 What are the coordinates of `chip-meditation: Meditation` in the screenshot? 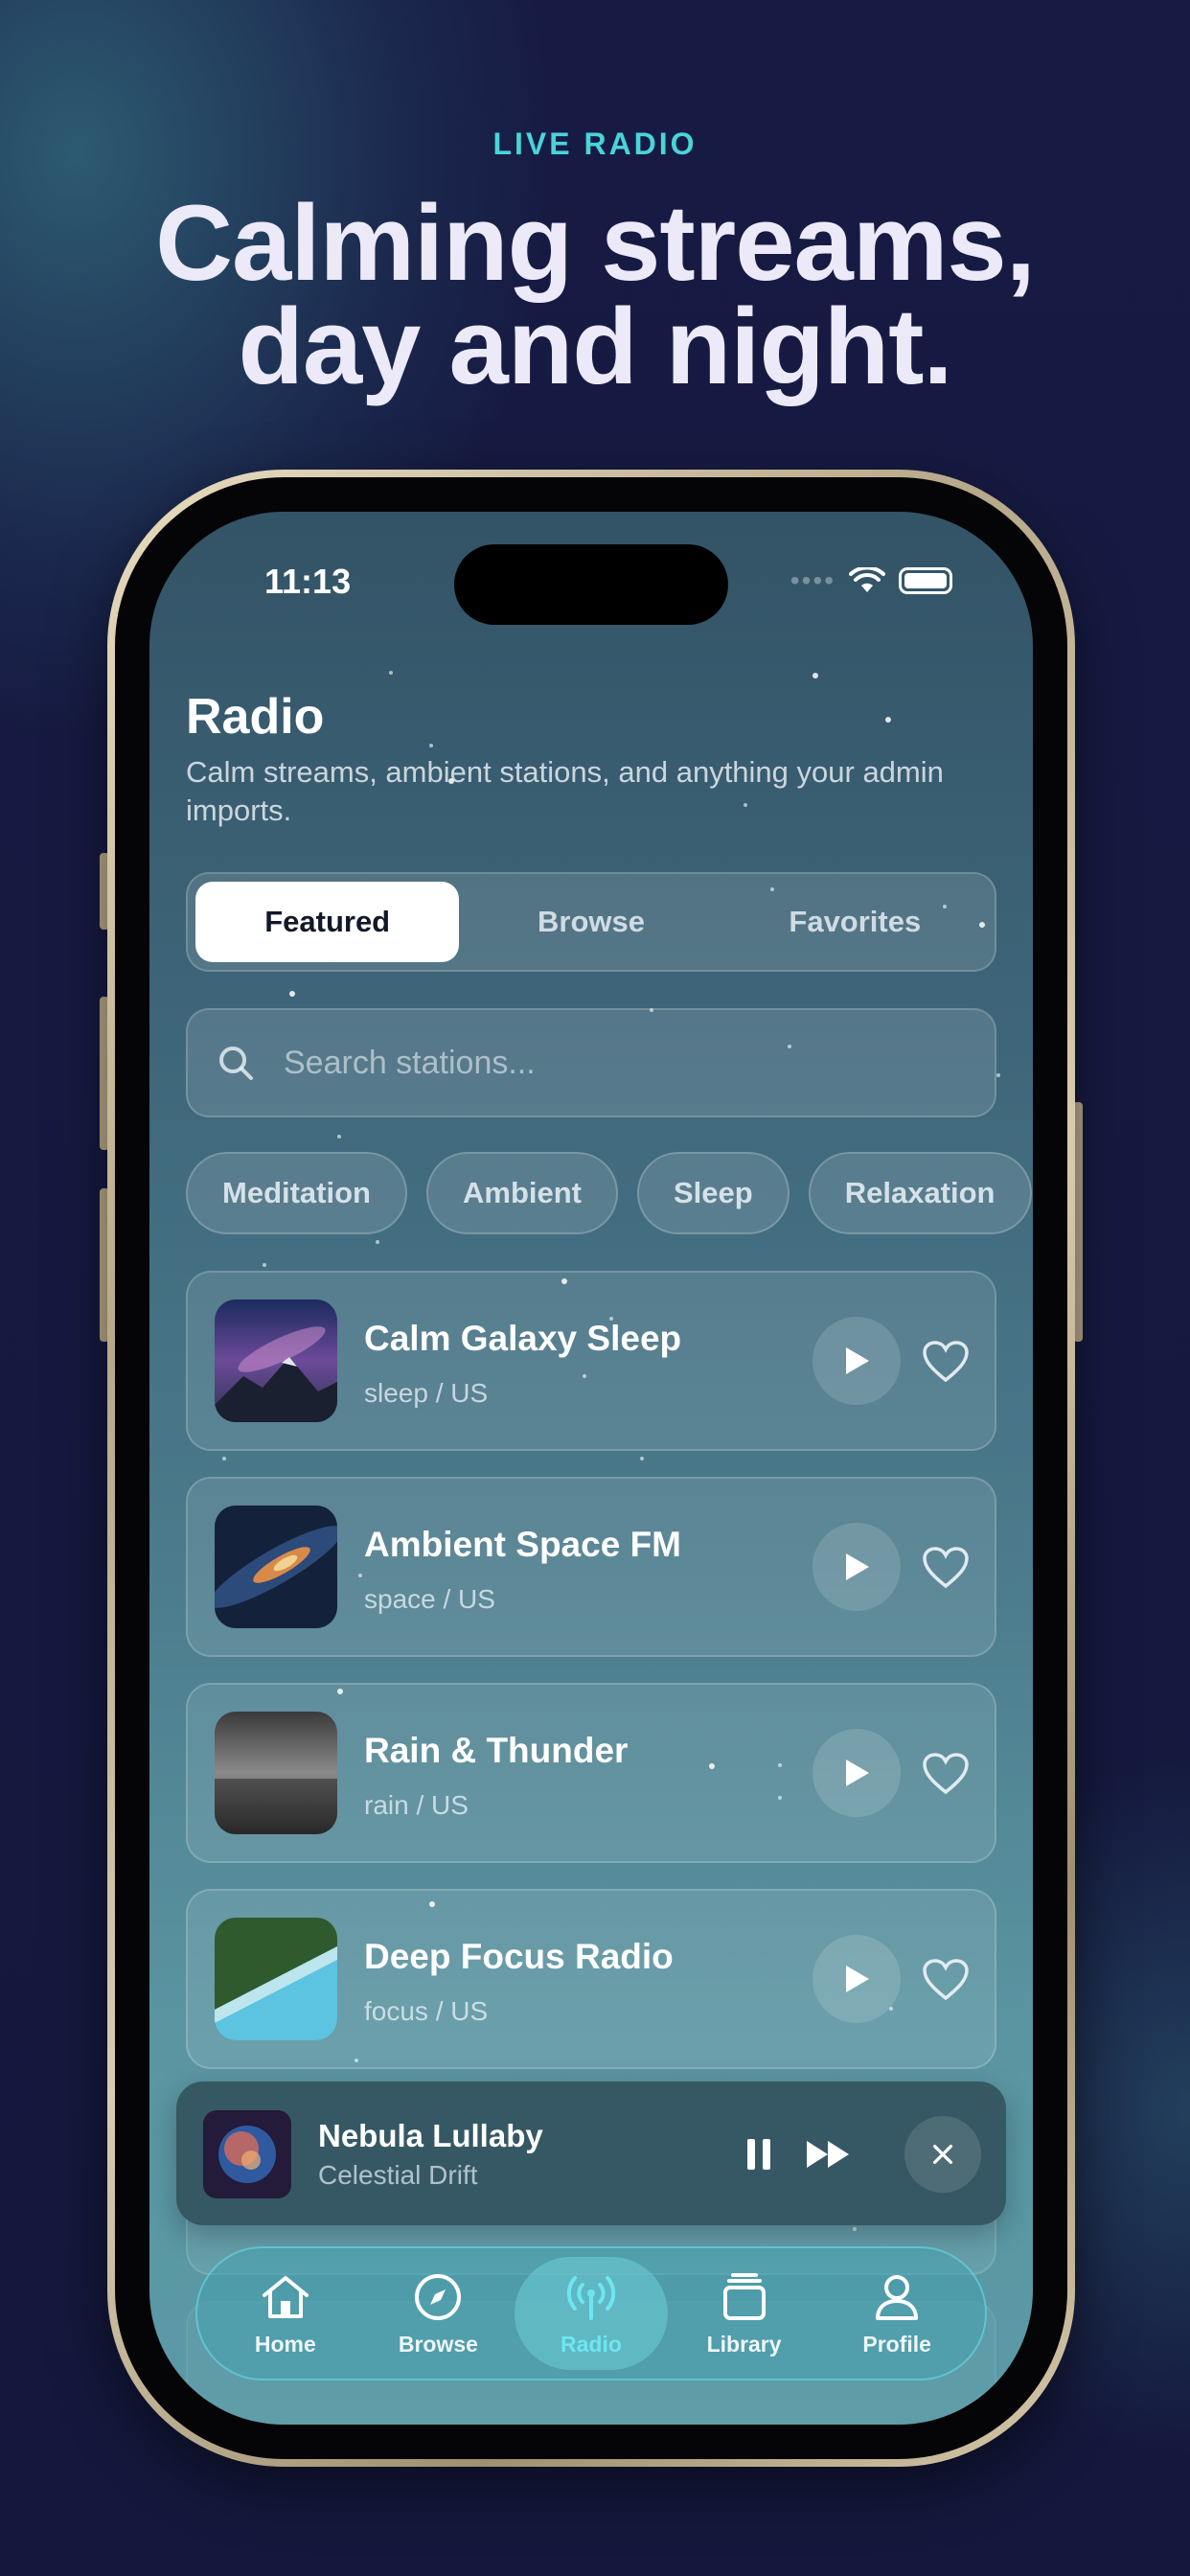 It's located at (296, 1193).